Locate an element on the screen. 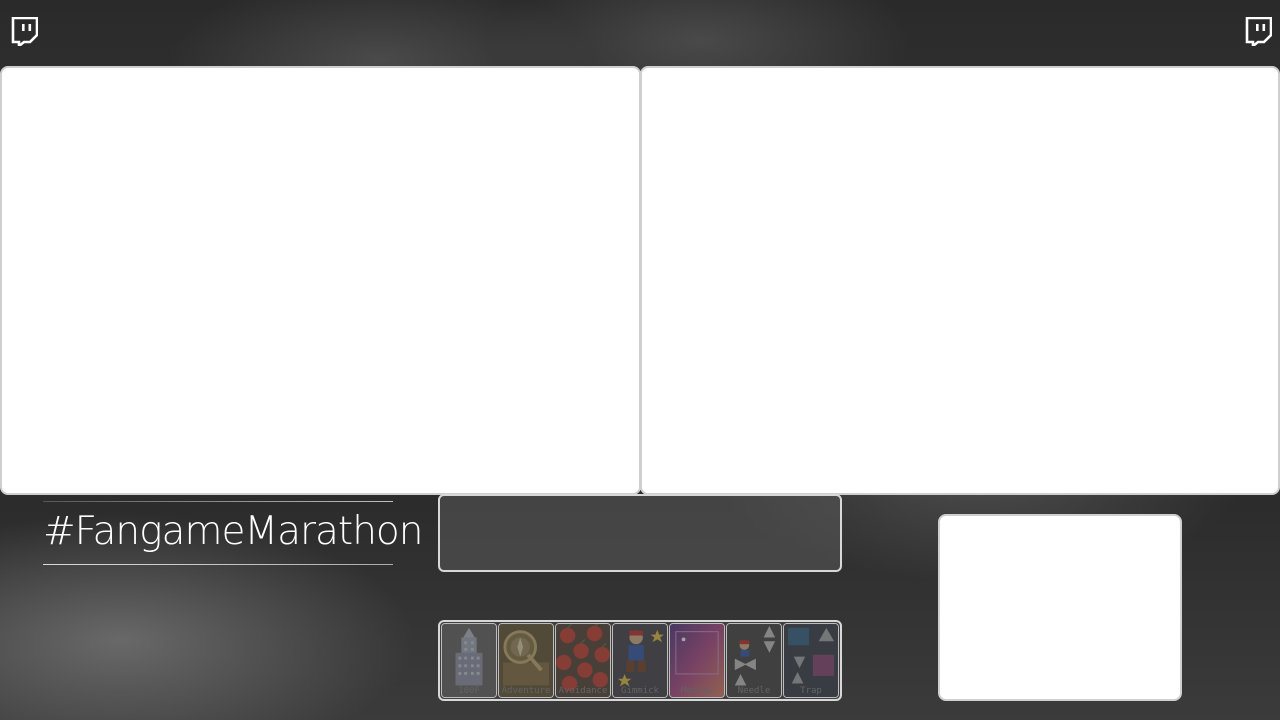 The image size is (1280, 720). category-avoidance: Avoidance is located at coordinates (583, 660).